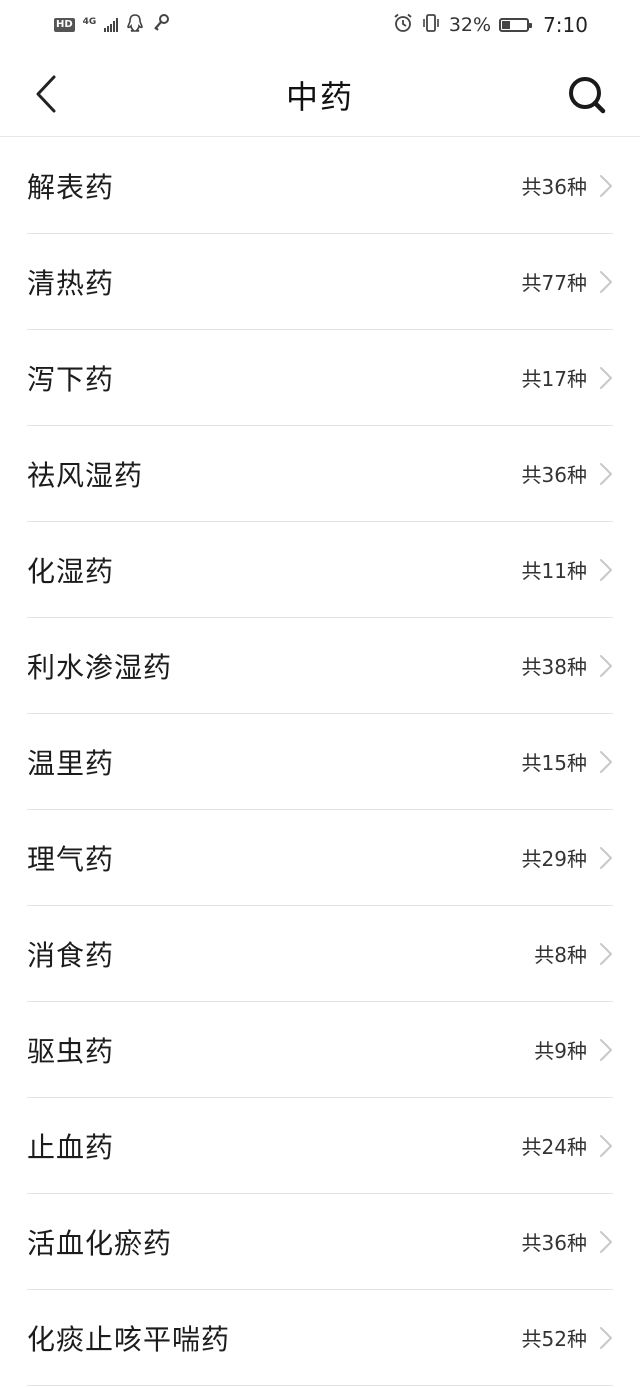 This screenshot has width=640, height=1387. I want to click on category-name: 利水渗湿药, so click(100, 667).